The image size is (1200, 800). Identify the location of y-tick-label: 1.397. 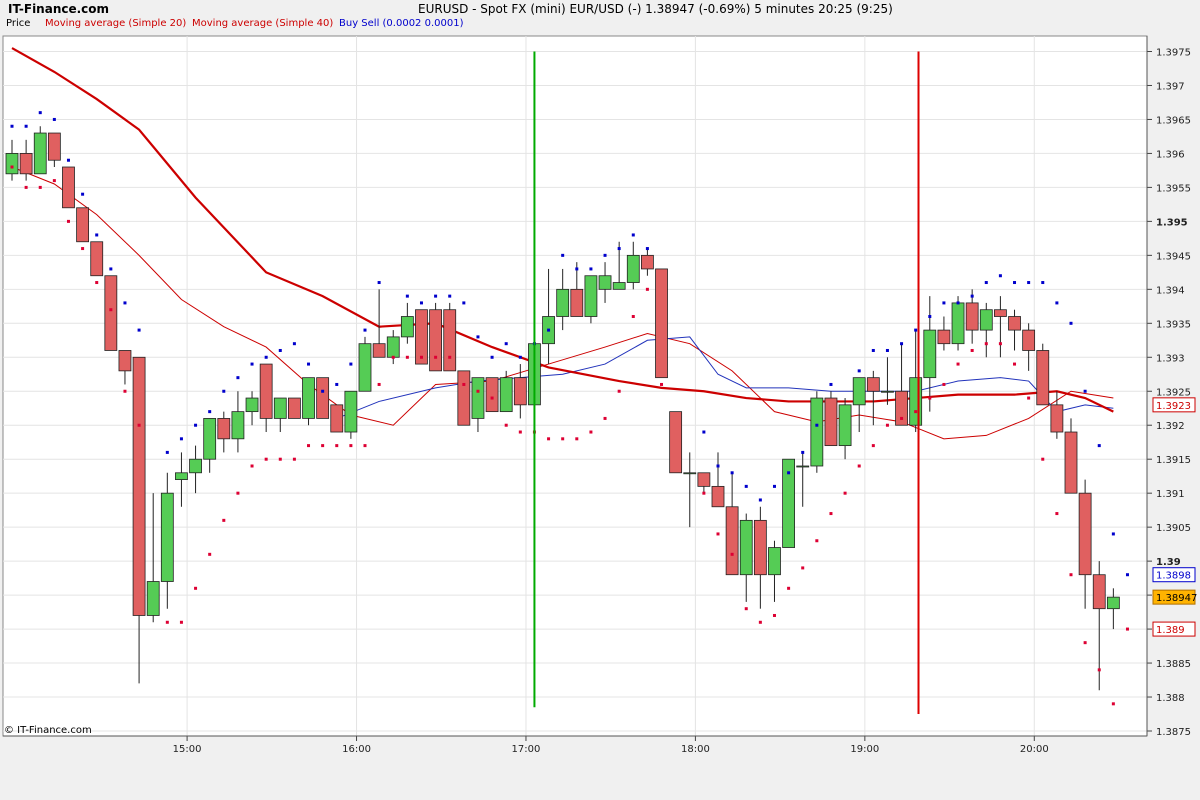
(1170, 86).